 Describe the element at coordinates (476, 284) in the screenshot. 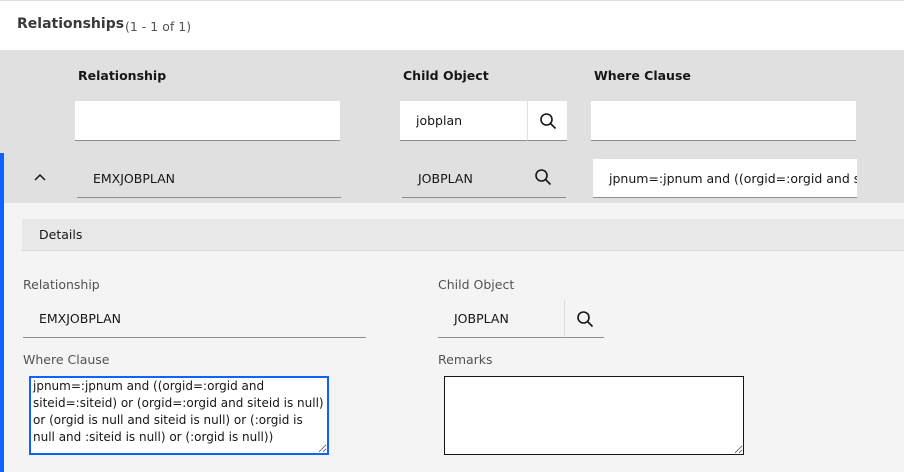

I see `child-object-label: Child Object` at that location.